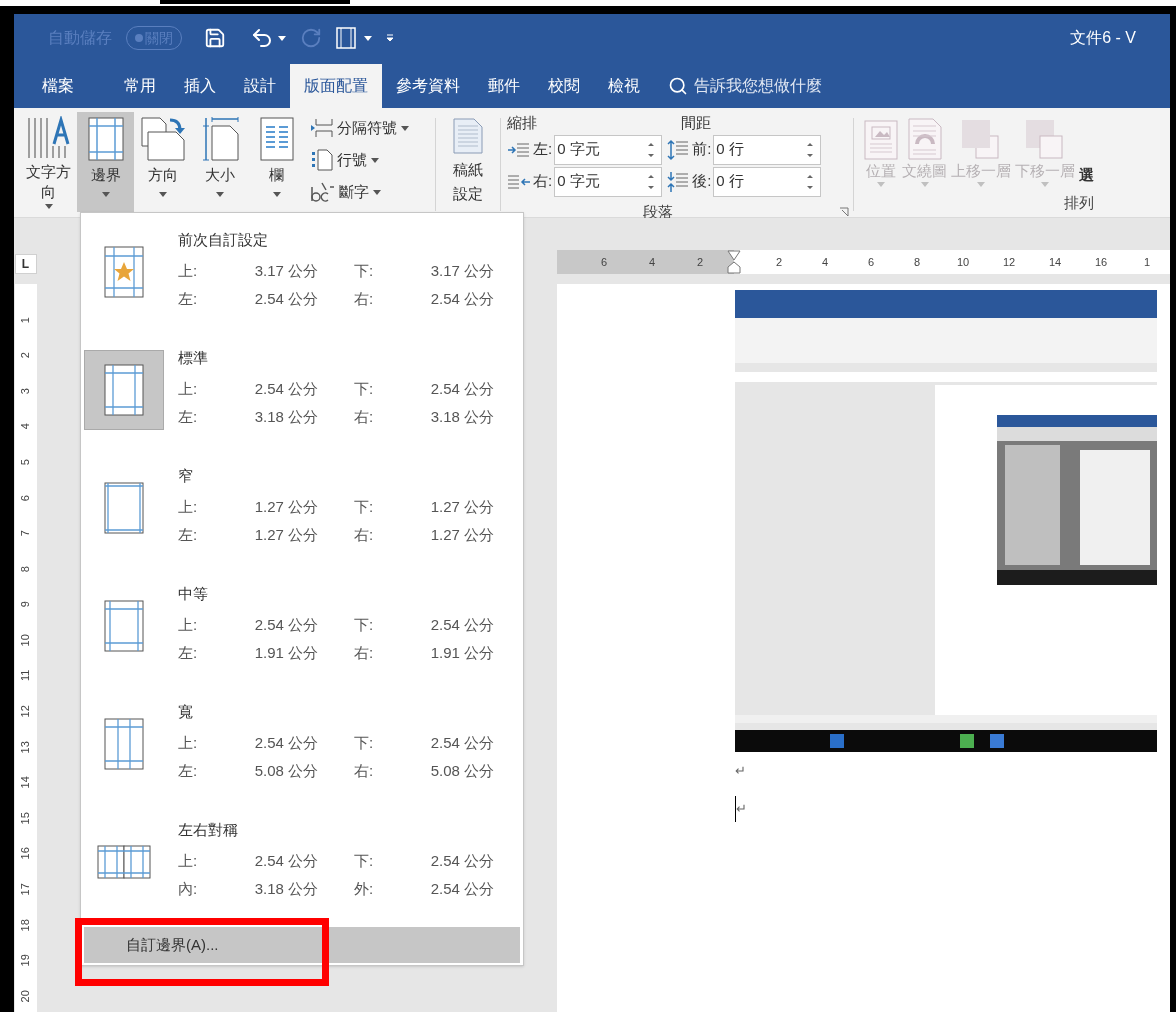 The height and width of the screenshot is (1012, 1176). What do you see at coordinates (215, 38) in the screenshot?
I see `save-icon` at bounding box center [215, 38].